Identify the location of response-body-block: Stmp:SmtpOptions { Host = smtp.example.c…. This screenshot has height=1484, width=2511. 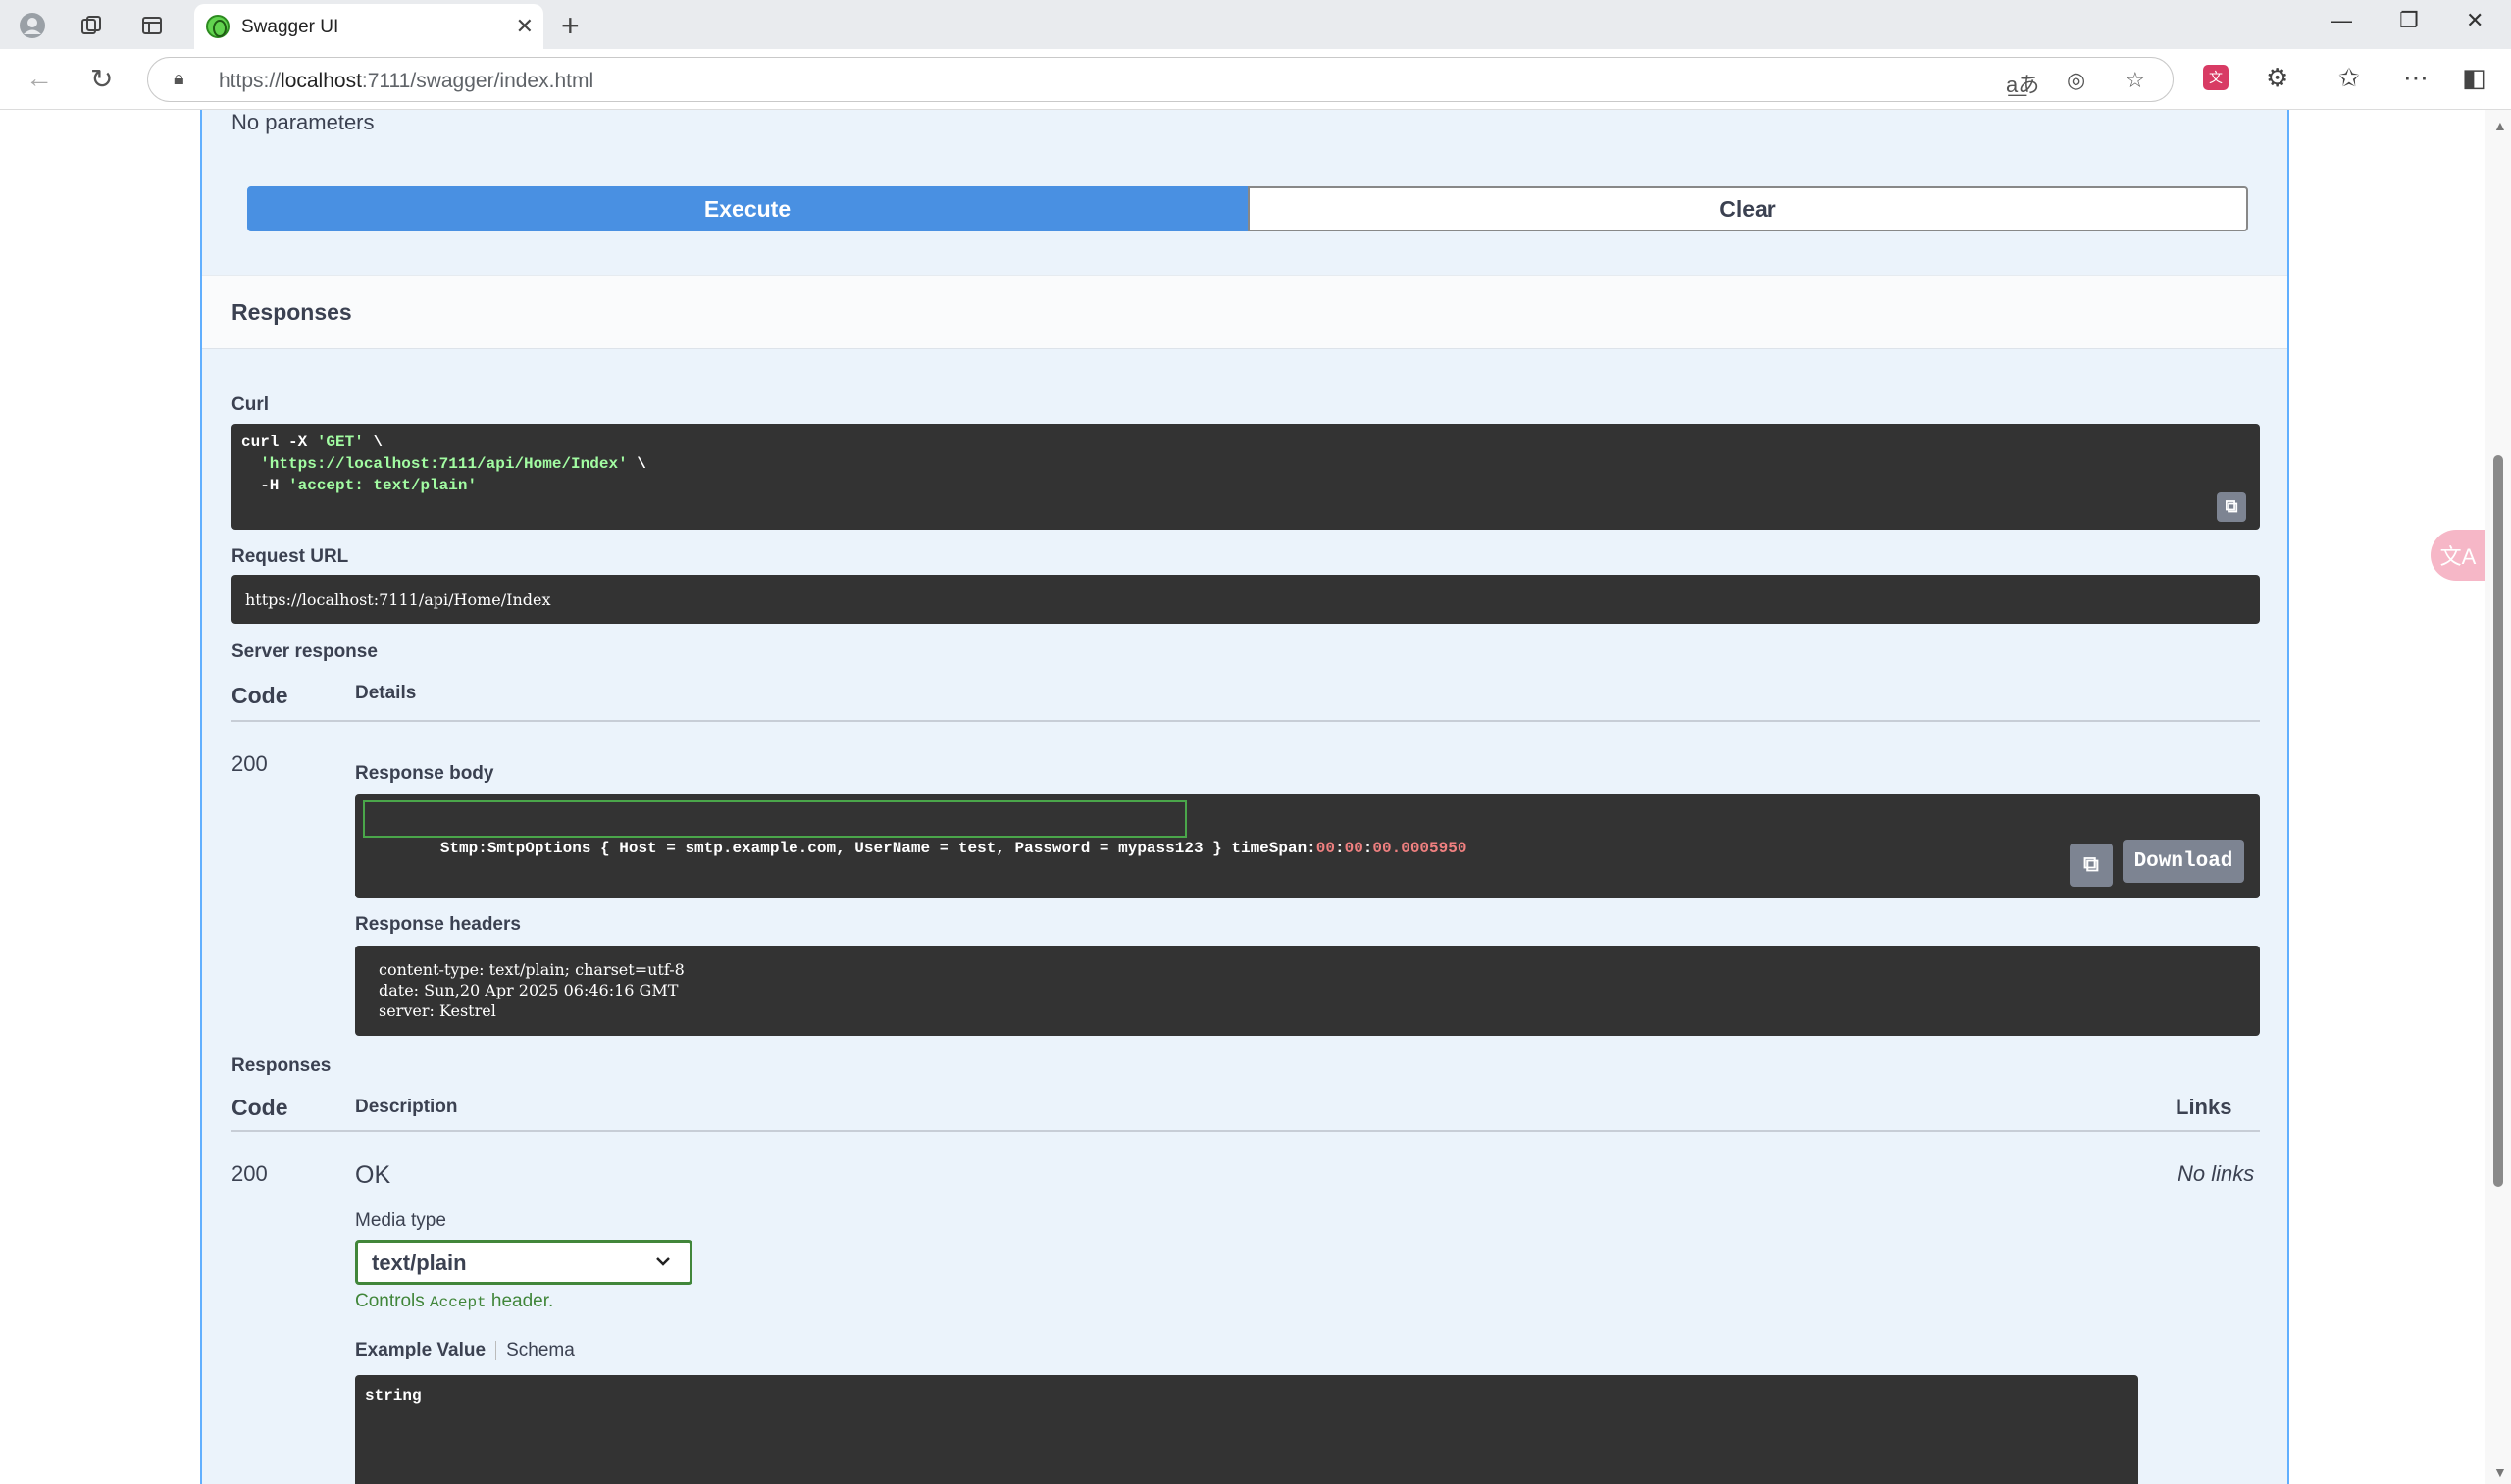
(1307, 846).